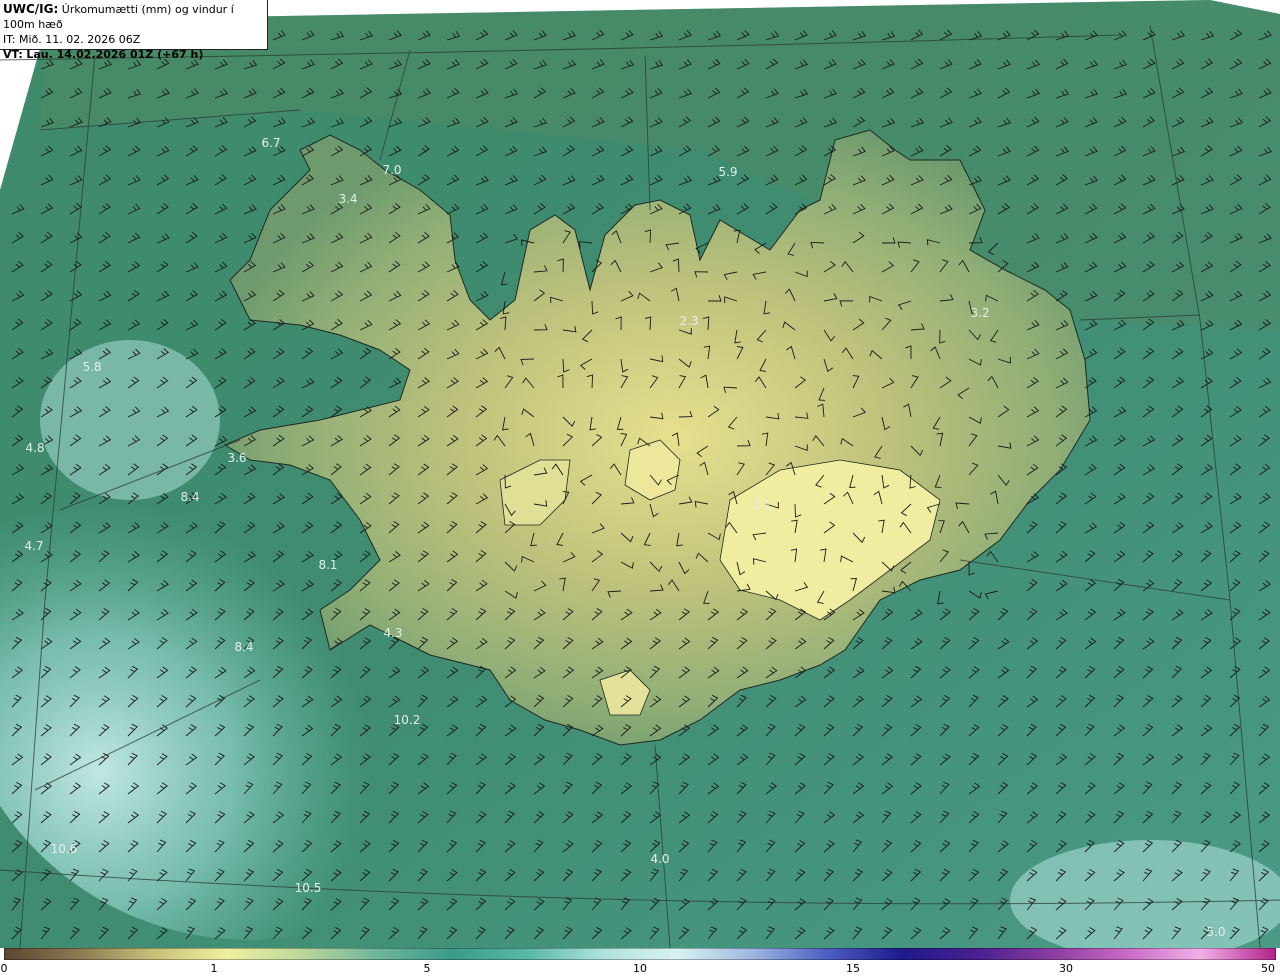 The height and width of the screenshot is (978, 1280). I want to click on precip-value-label: 3.4, so click(348, 199).